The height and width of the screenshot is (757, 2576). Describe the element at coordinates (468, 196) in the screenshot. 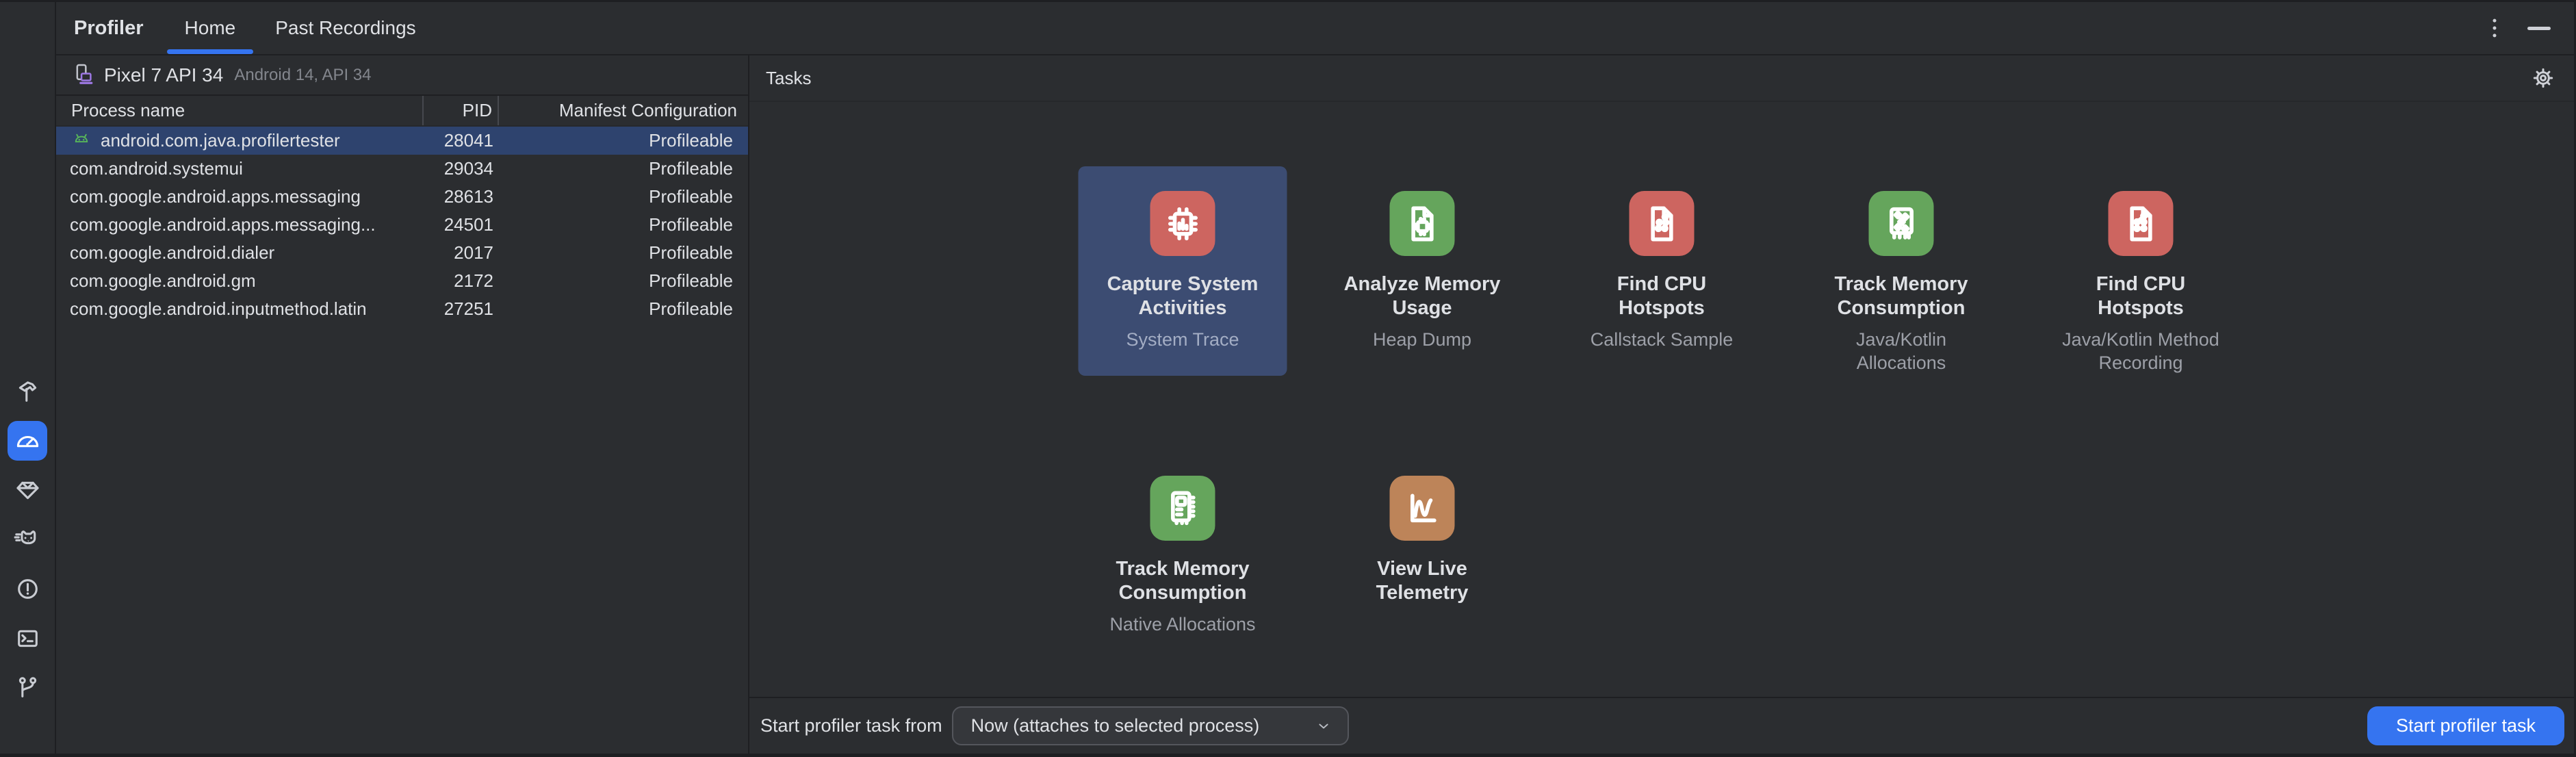

I see `process-pid-cell: 28613` at that location.